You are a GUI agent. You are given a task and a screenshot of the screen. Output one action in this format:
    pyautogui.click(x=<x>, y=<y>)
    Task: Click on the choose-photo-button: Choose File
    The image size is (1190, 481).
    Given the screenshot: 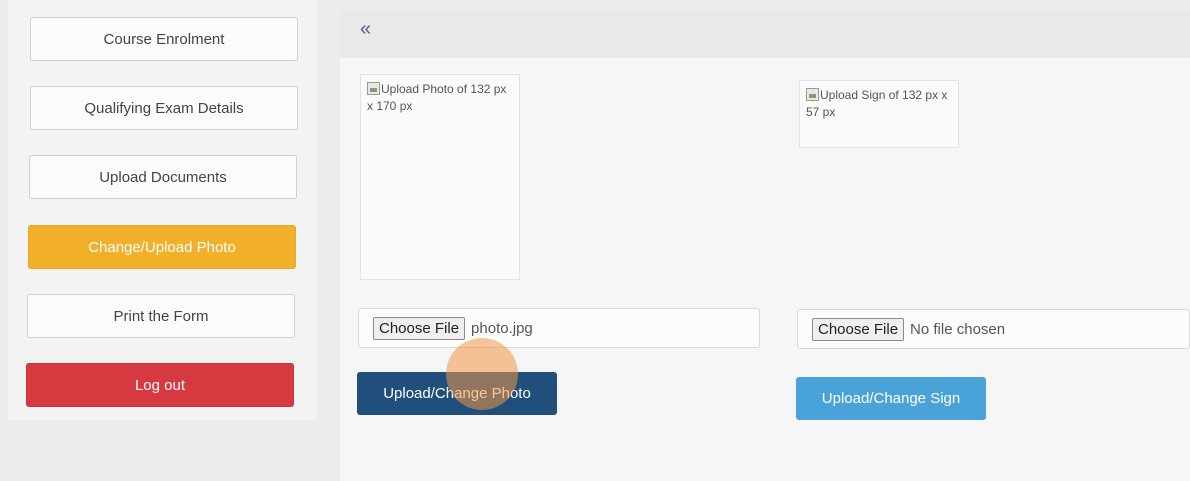 What is the action you would take?
    pyautogui.click(x=419, y=328)
    